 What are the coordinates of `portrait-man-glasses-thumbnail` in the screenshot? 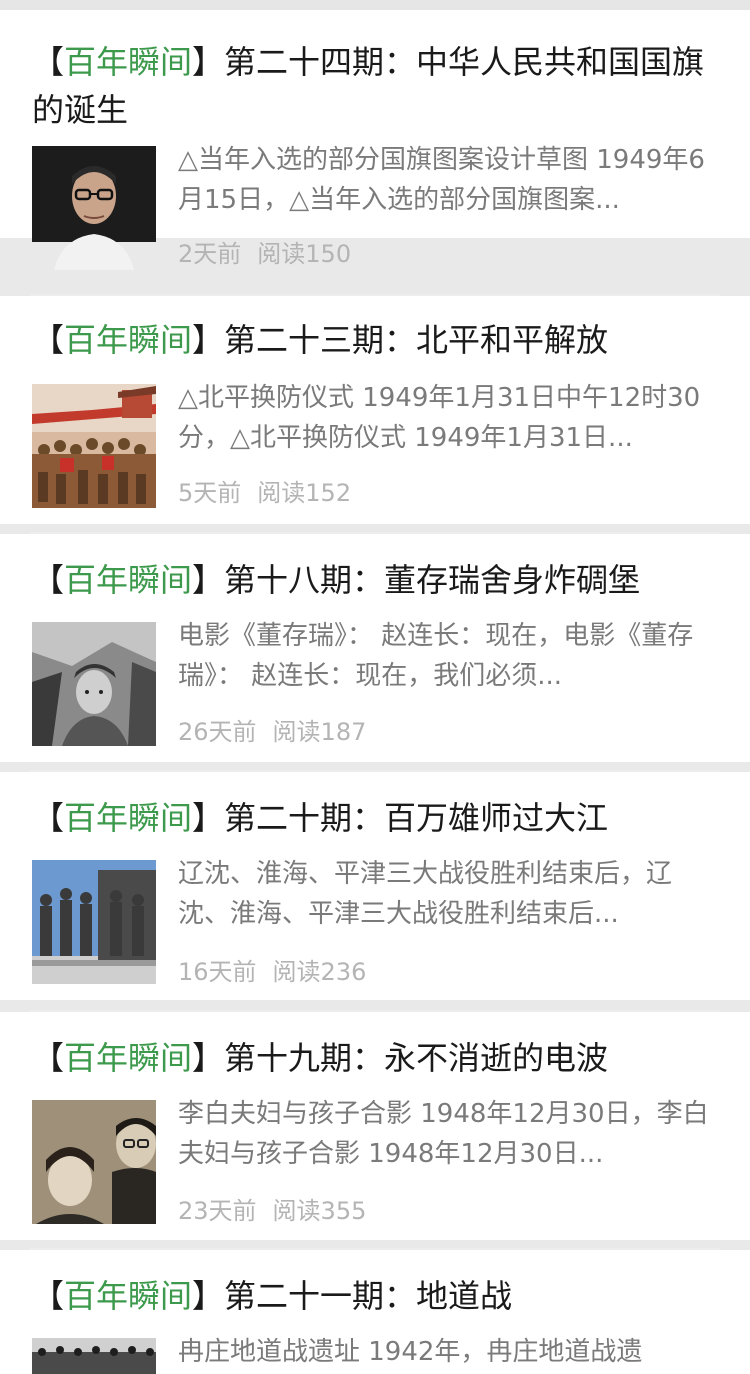 It's located at (94, 208).